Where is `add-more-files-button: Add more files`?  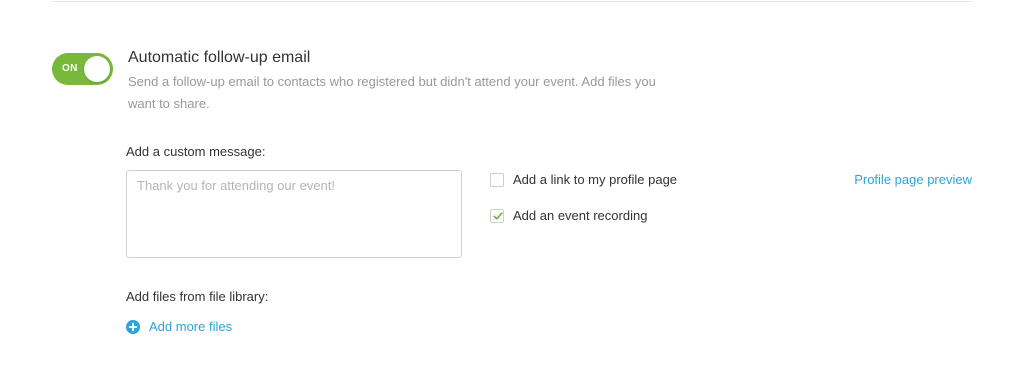 add-more-files-button: Add more files is located at coordinates (179, 327).